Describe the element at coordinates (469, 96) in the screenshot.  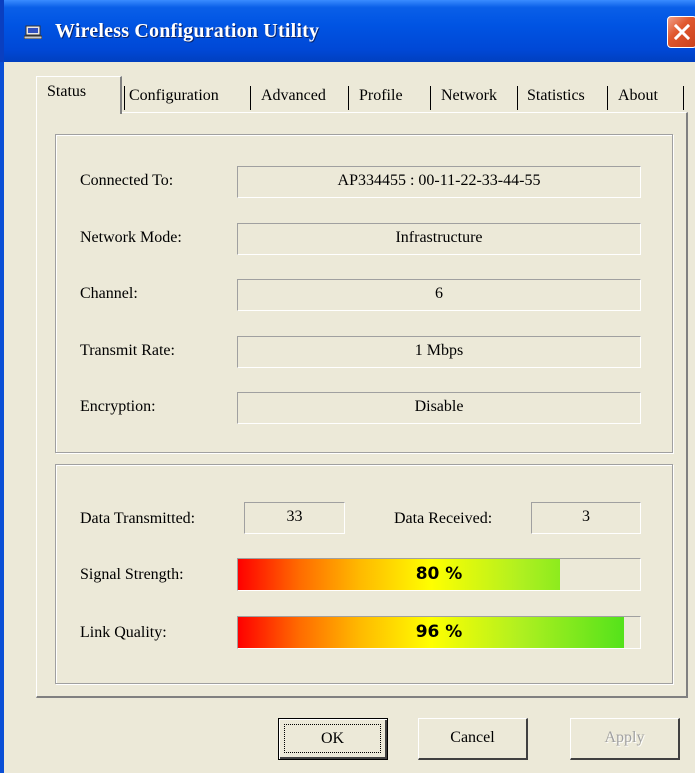
I see `tab-network: Network` at that location.